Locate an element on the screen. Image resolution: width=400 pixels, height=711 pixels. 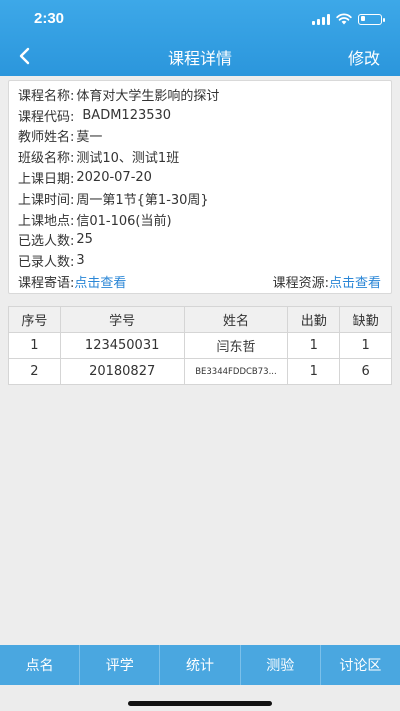
edit-button: 修改 is located at coordinates (364, 57).